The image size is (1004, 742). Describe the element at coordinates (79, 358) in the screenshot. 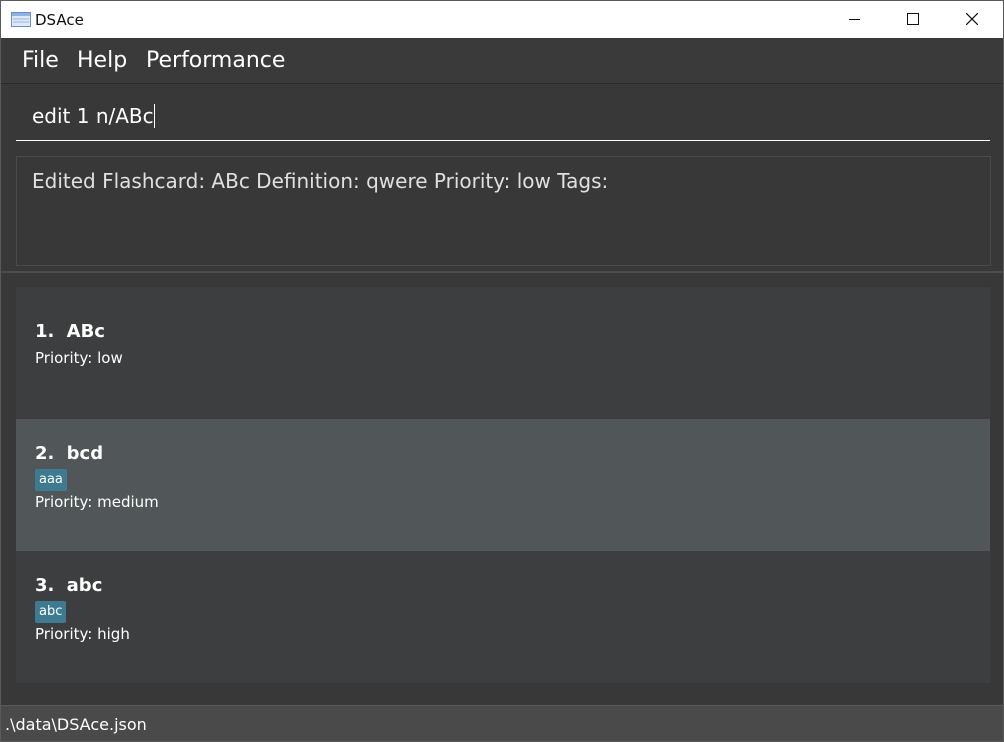

I see `flashcard-priority: Priority: low` at that location.